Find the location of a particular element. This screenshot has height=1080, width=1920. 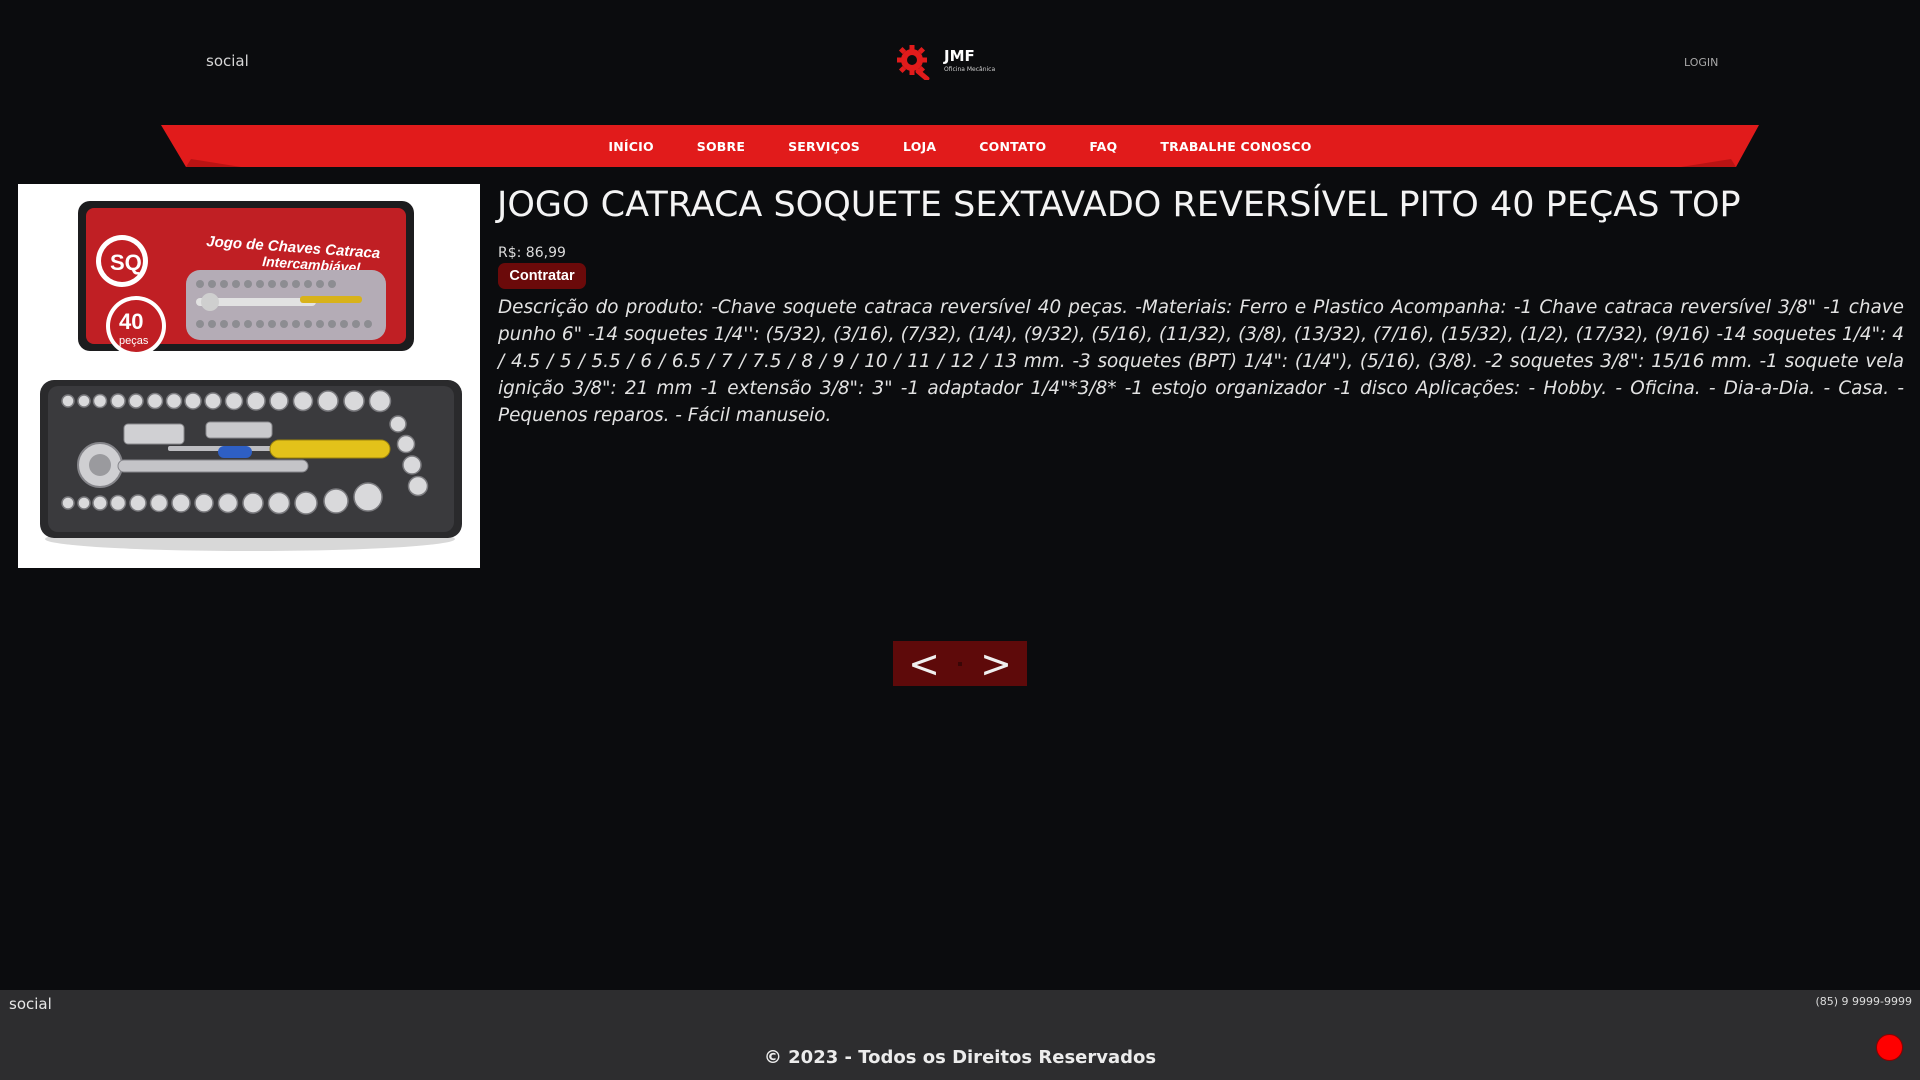

logo-text: JMF Oficina Mecânica is located at coordinates (969, 61).